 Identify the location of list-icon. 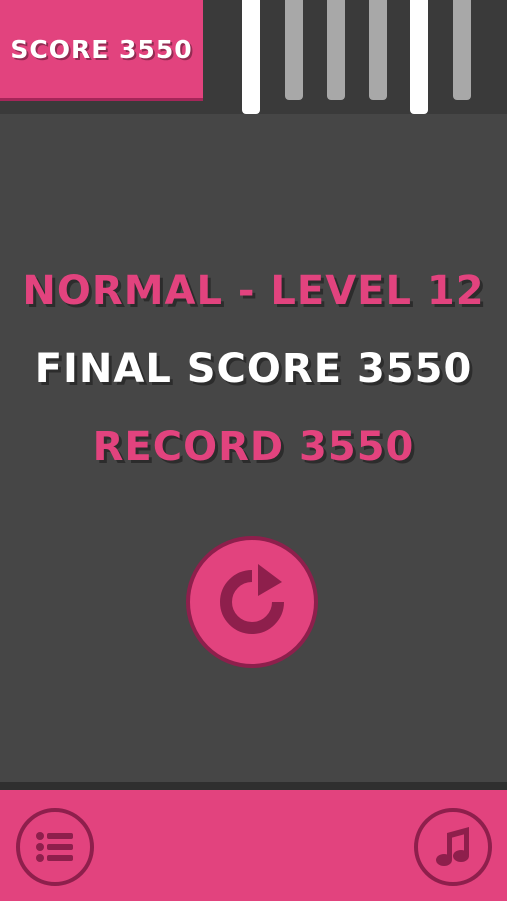
(54, 847).